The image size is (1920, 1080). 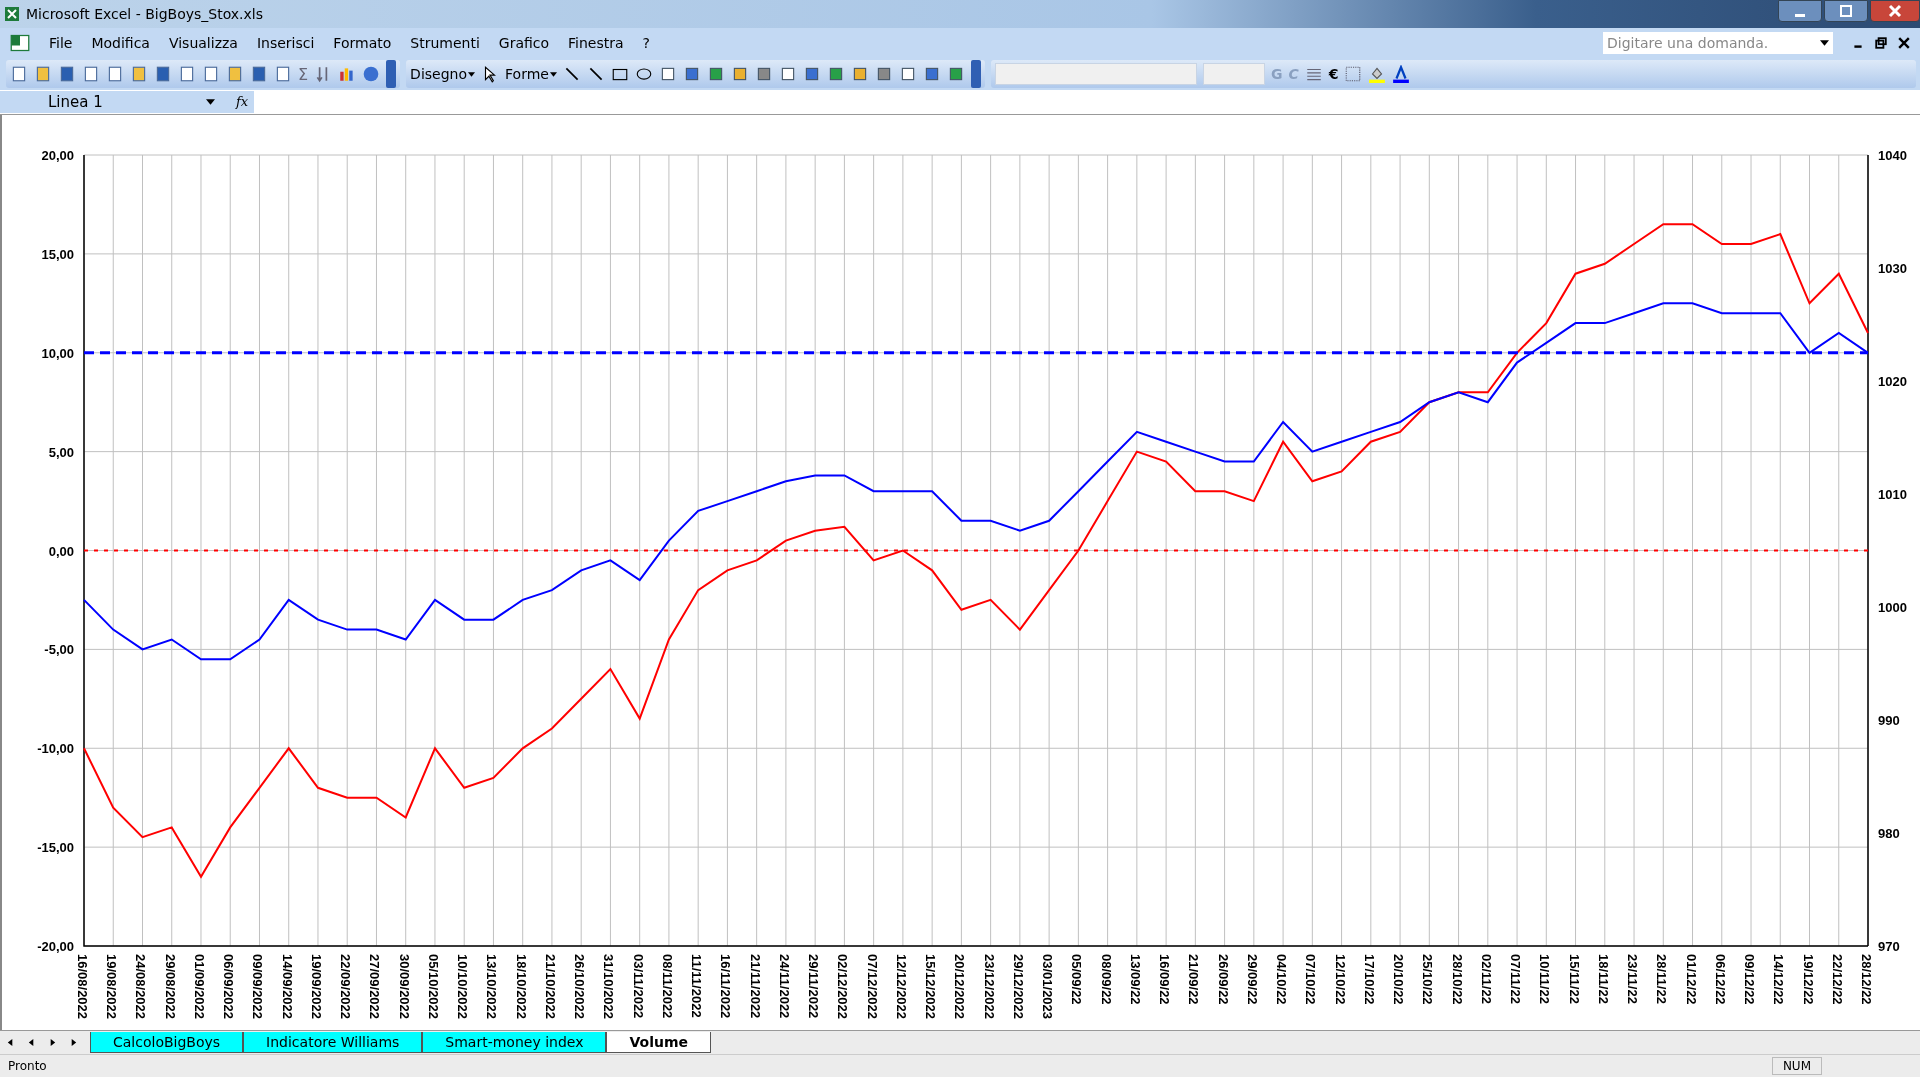 What do you see at coordinates (1846, 11) in the screenshot?
I see `maximize-button` at bounding box center [1846, 11].